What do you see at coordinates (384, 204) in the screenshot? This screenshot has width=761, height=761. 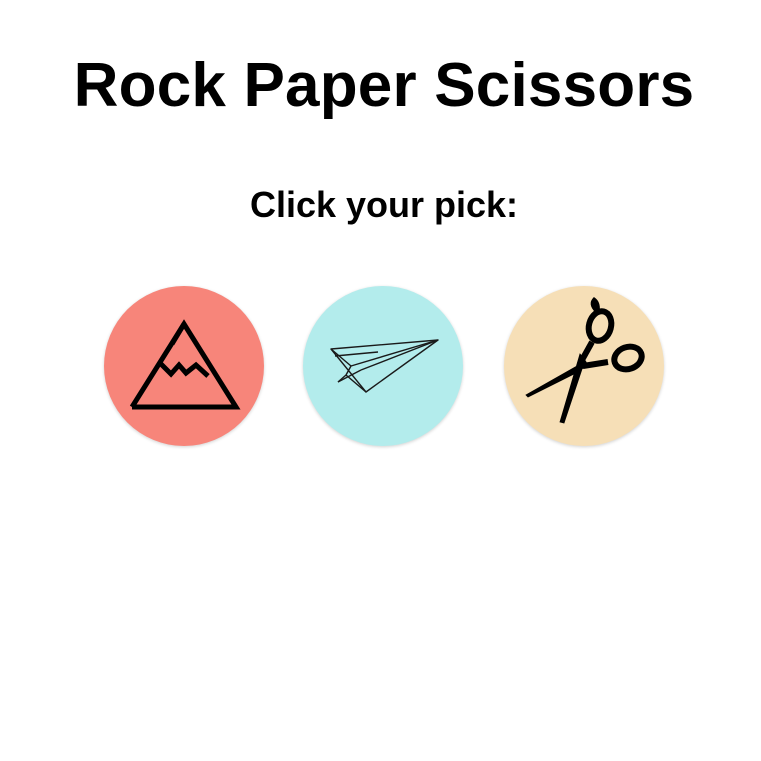 I see `pick-prompt: Click your pick:` at bounding box center [384, 204].